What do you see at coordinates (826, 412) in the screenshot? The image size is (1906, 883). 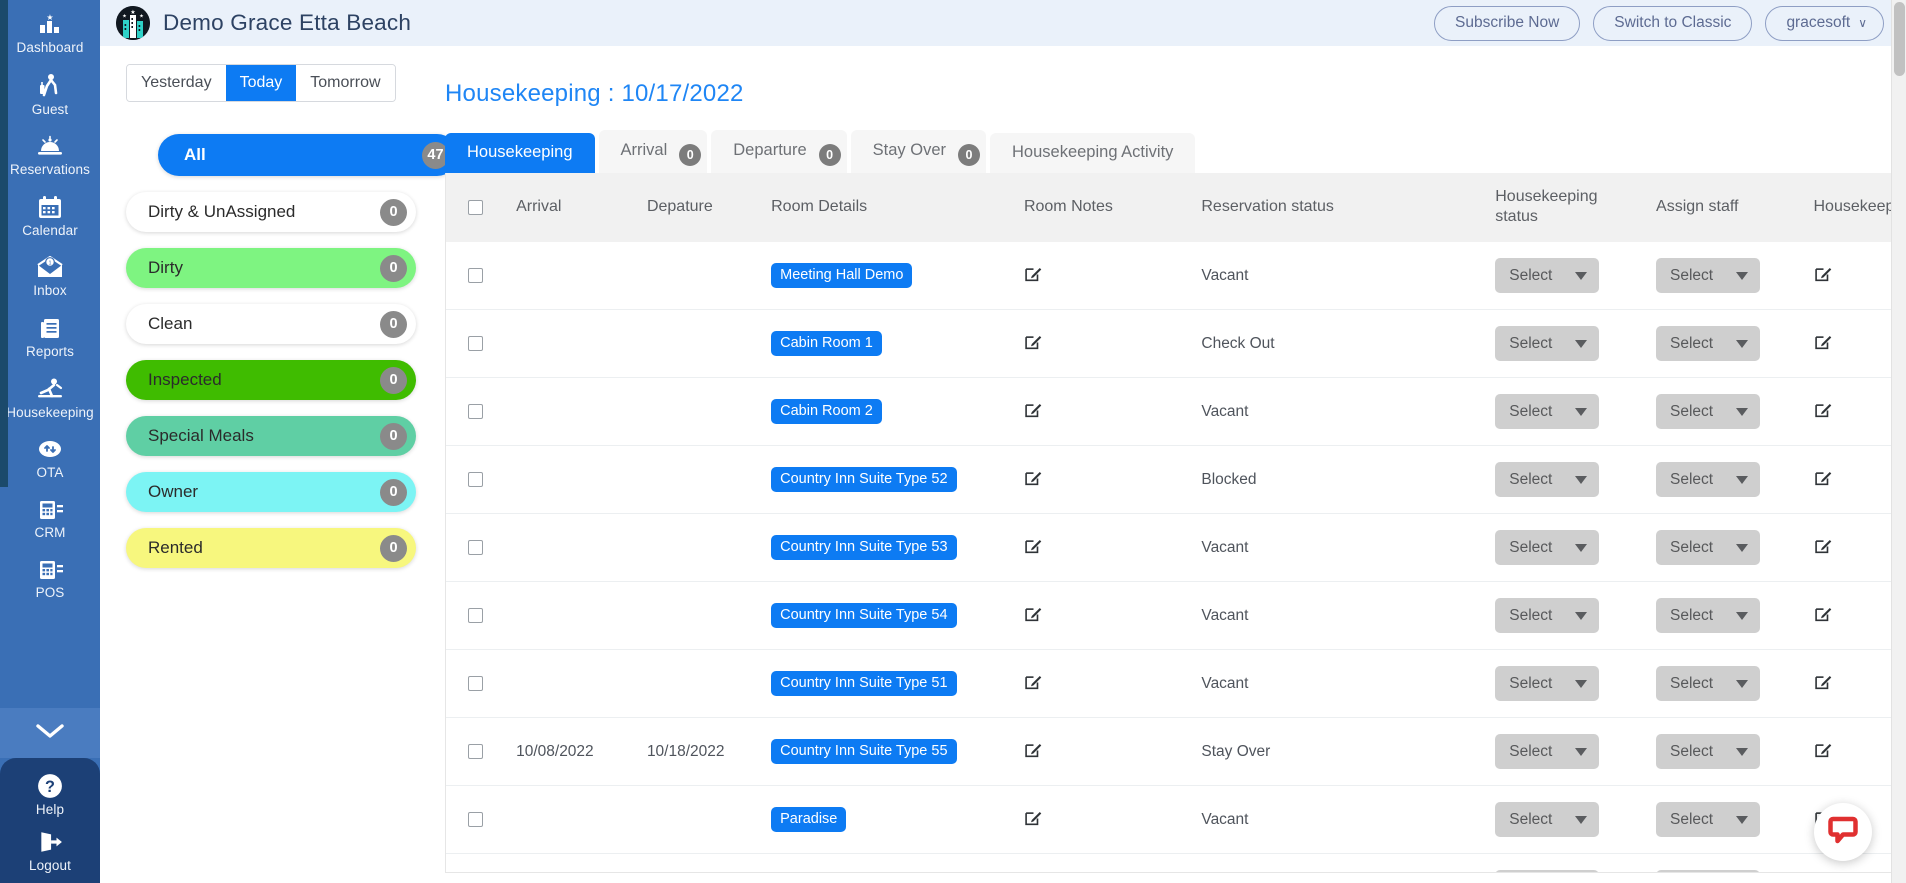 I see `room-tag: Cabin Room 2` at bounding box center [826, 412].